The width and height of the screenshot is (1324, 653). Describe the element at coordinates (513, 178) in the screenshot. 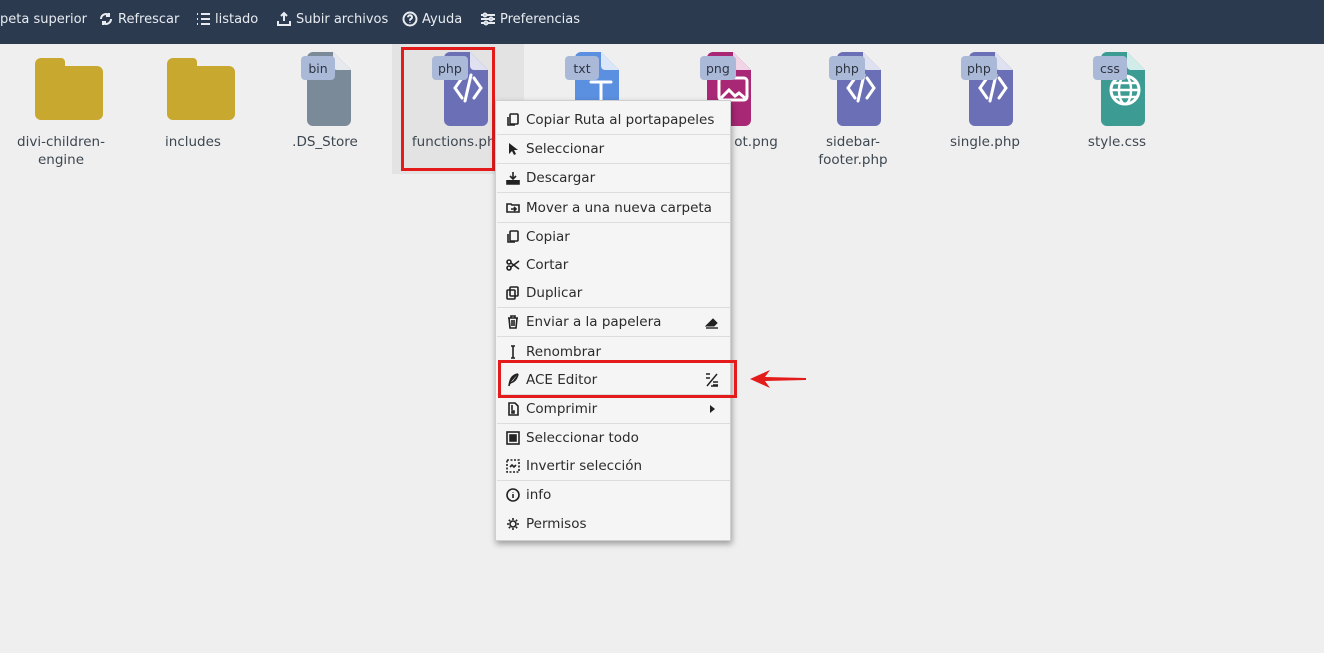

I see `download-icon` at that location.